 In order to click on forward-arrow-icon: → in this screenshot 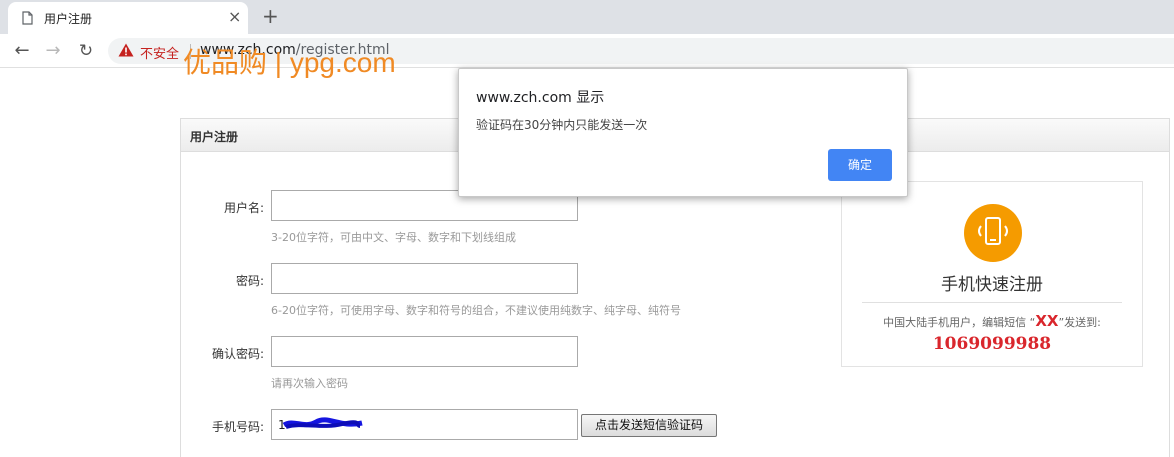, I will do `click(53, 51)`.